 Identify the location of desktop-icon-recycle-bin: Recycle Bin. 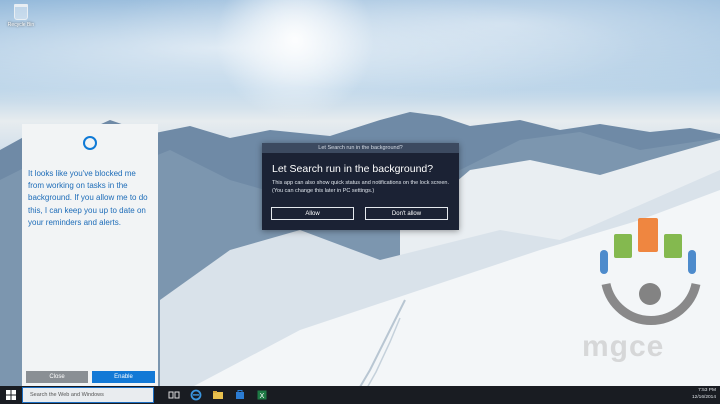
(21, 16).